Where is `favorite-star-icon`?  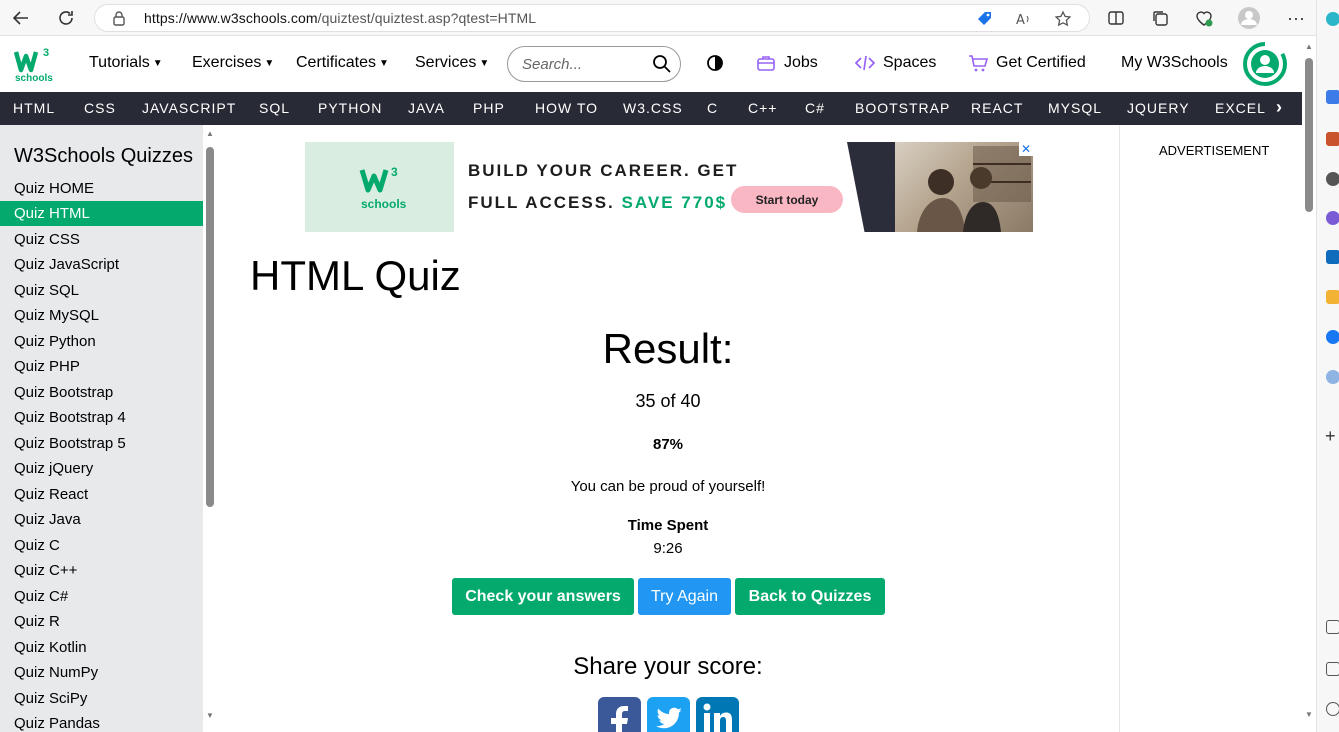 favorite-star-icon is located at coordinates (1063, 19).